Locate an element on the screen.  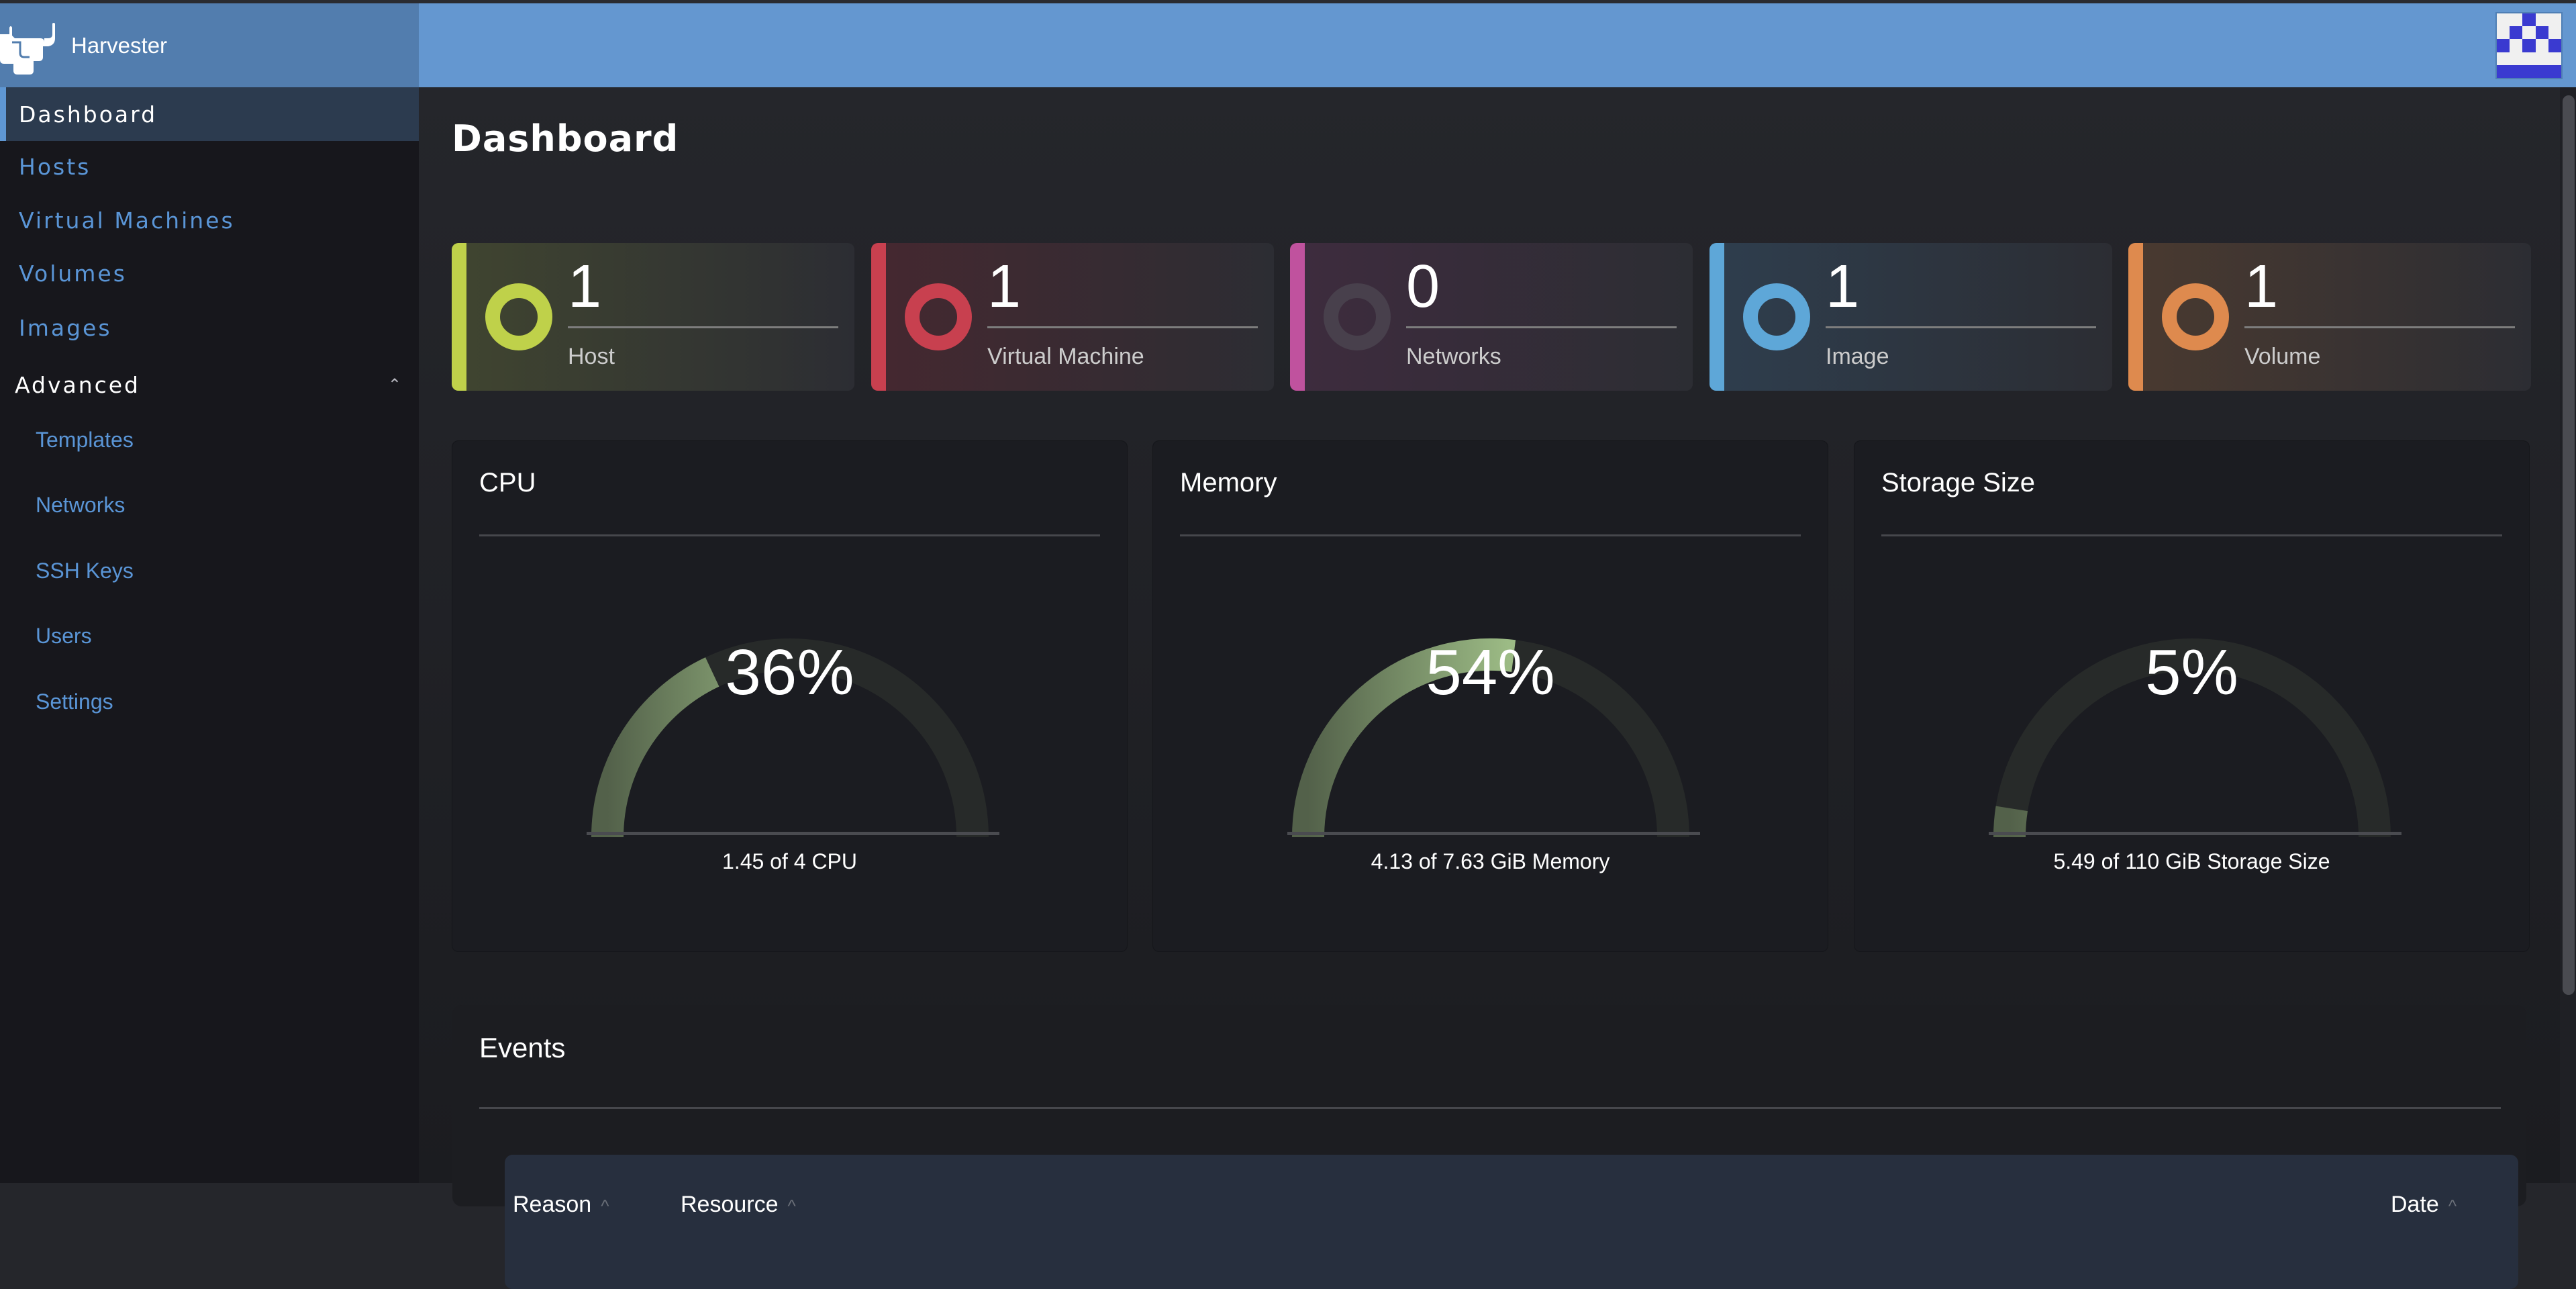
events-divider is located at coordinates (1490, 1108).